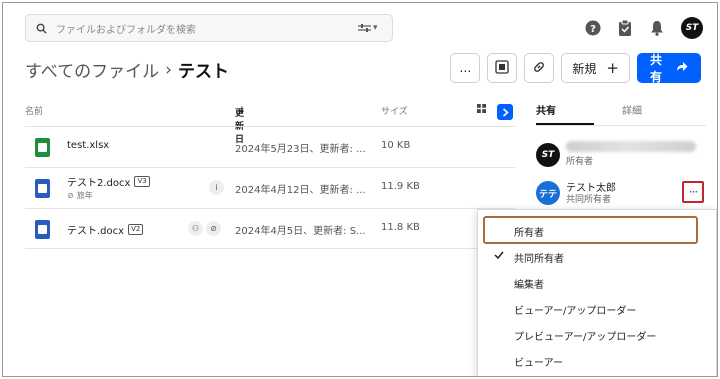  I want to click on folder-actions: … 新規 + 共有, so click(575, 68).